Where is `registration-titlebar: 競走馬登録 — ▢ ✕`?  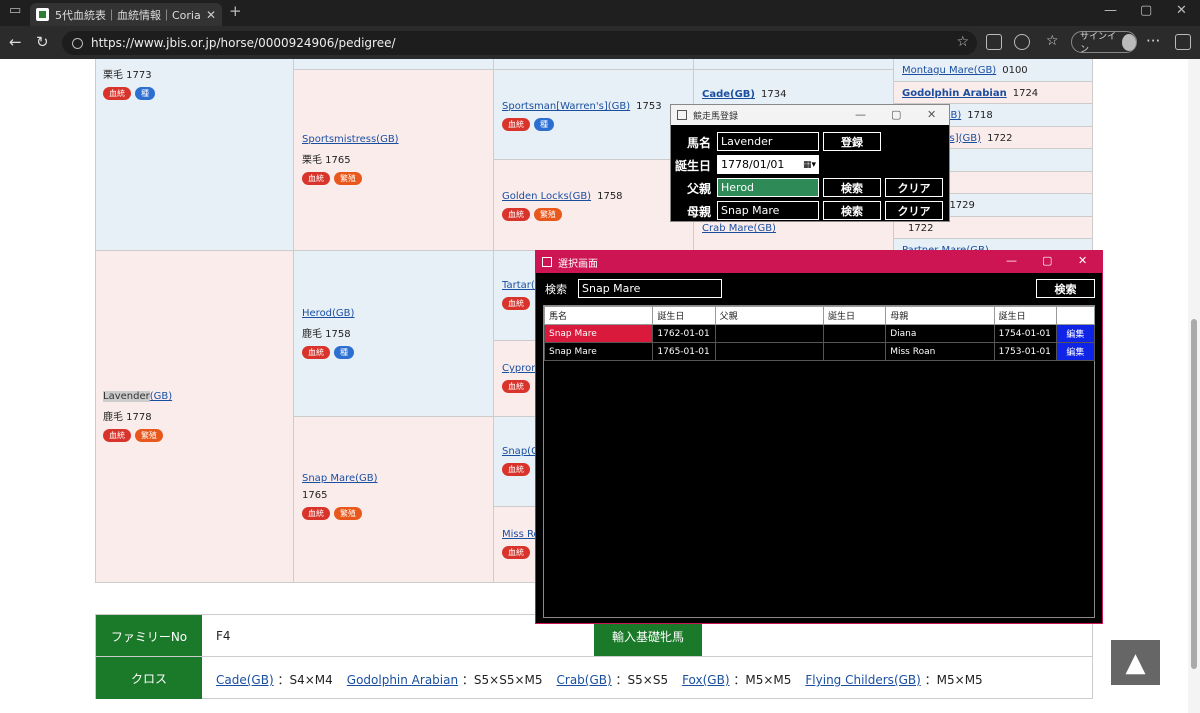 registration-titlebar: 競走馬登録 — ▢ ✕ is located at coordinates (810, 115).